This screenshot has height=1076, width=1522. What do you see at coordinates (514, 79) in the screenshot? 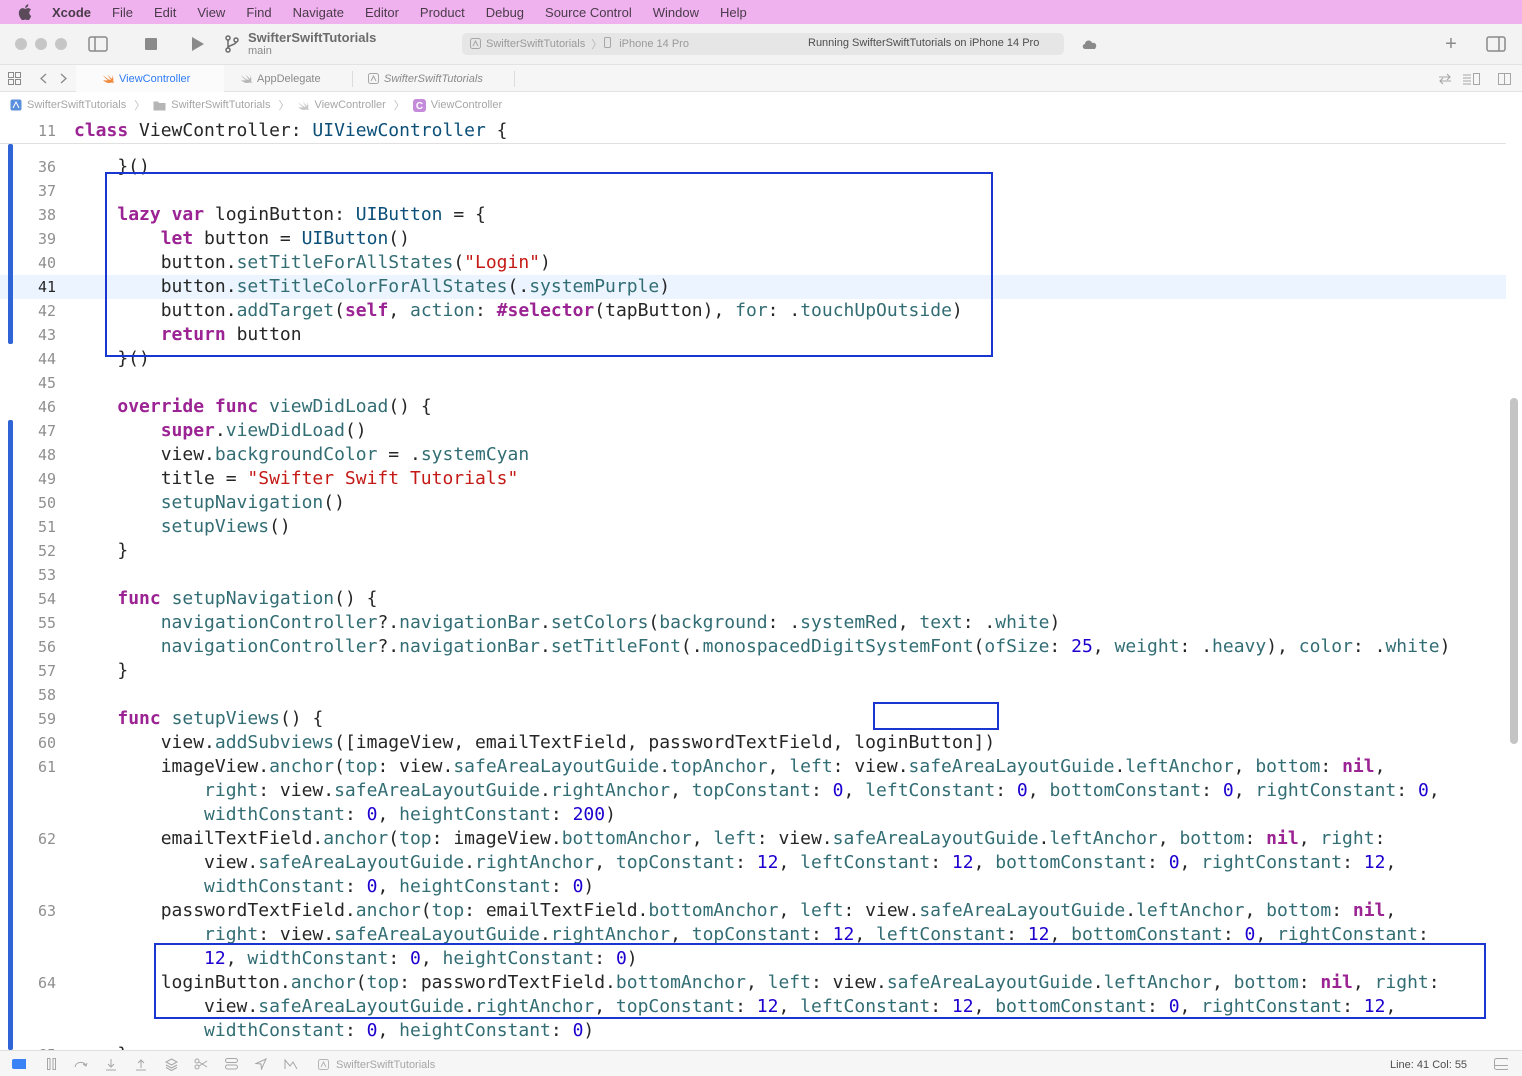
I see `tab-divider` at bounding box center [514, 79].